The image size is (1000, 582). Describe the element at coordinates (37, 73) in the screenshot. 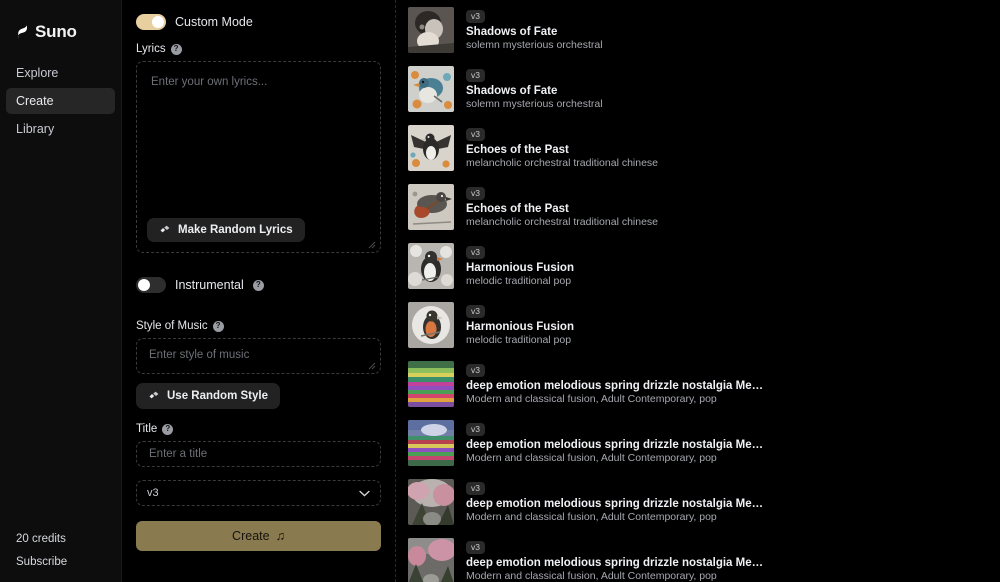

I see `sidebar-item-label: Explore` at that location.